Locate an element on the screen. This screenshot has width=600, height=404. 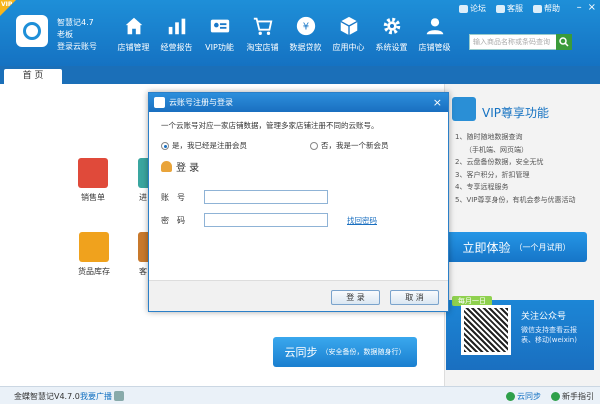
yen-coin-icon: ¥ is located at coordinates (306, 26).